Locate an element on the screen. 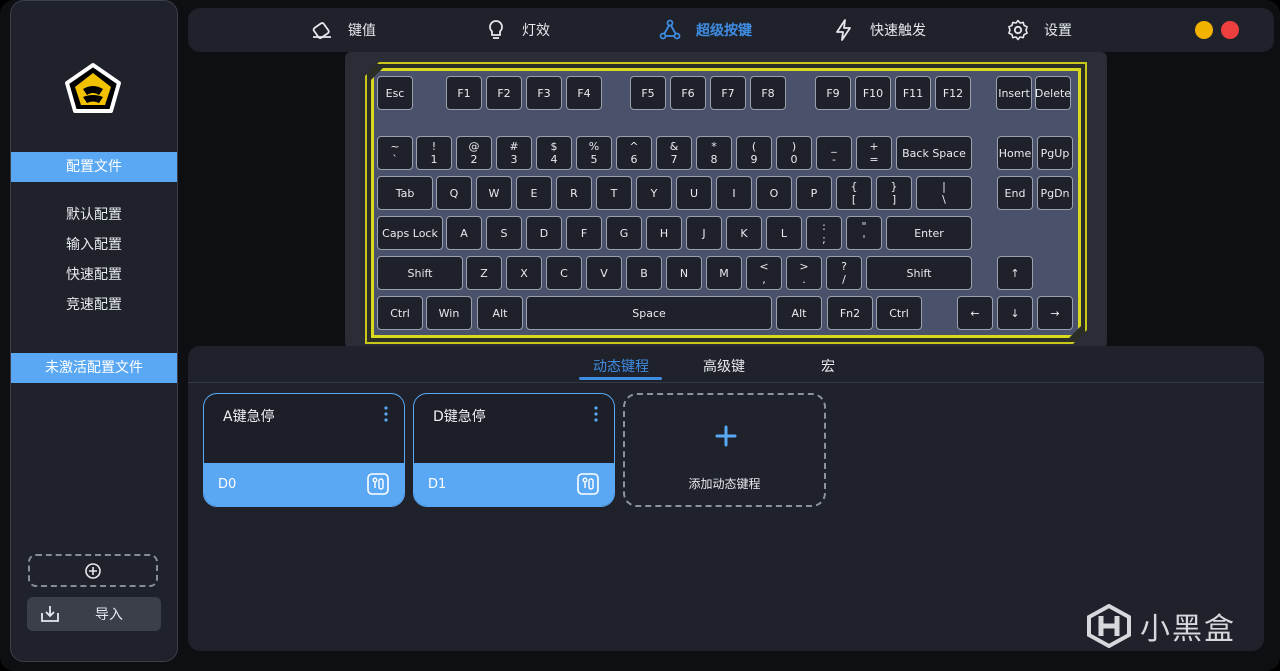  key: Z is located at coordinates (484, 273).